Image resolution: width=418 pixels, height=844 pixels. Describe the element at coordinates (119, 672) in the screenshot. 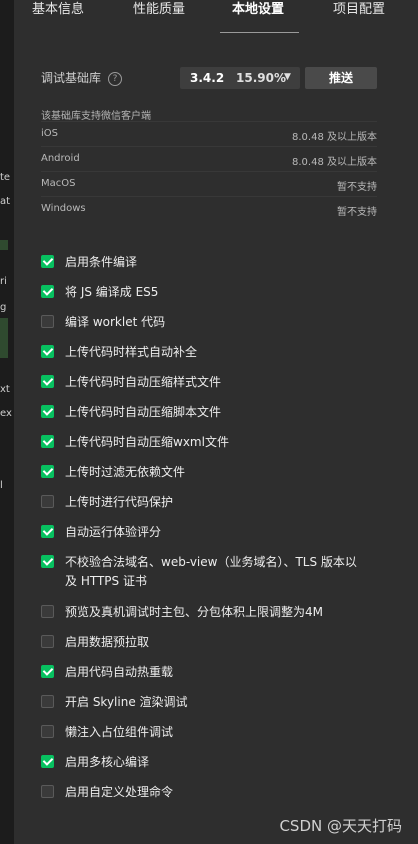

I see `option-label: 启用代码自动热重载` at that location.